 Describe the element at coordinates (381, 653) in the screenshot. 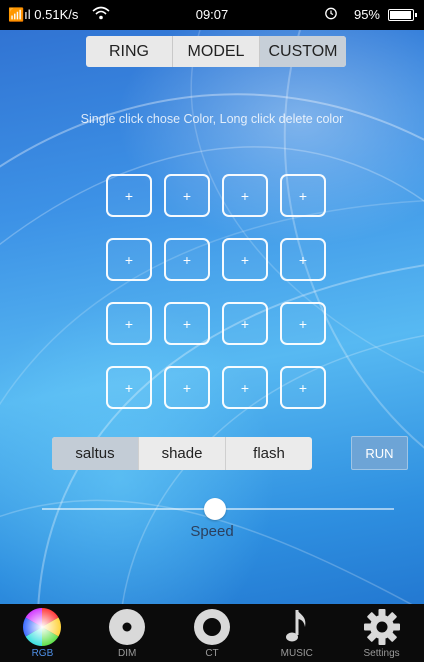

I see `nav-label-settings: Settings` at that location.